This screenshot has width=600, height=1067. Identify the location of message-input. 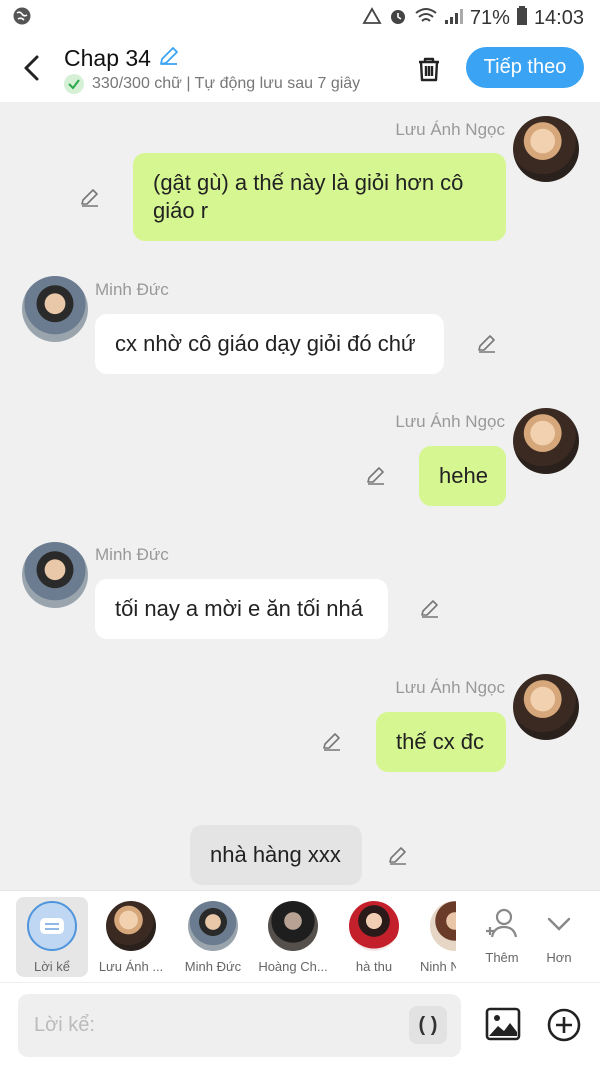
(208, 1025).